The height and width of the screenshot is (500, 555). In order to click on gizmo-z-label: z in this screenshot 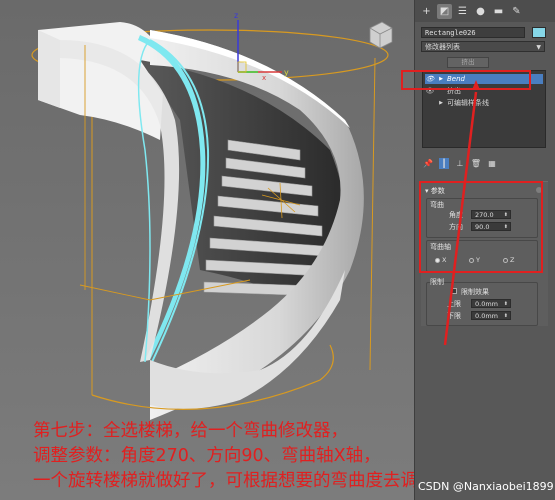, I will do `click(236, 15)`.